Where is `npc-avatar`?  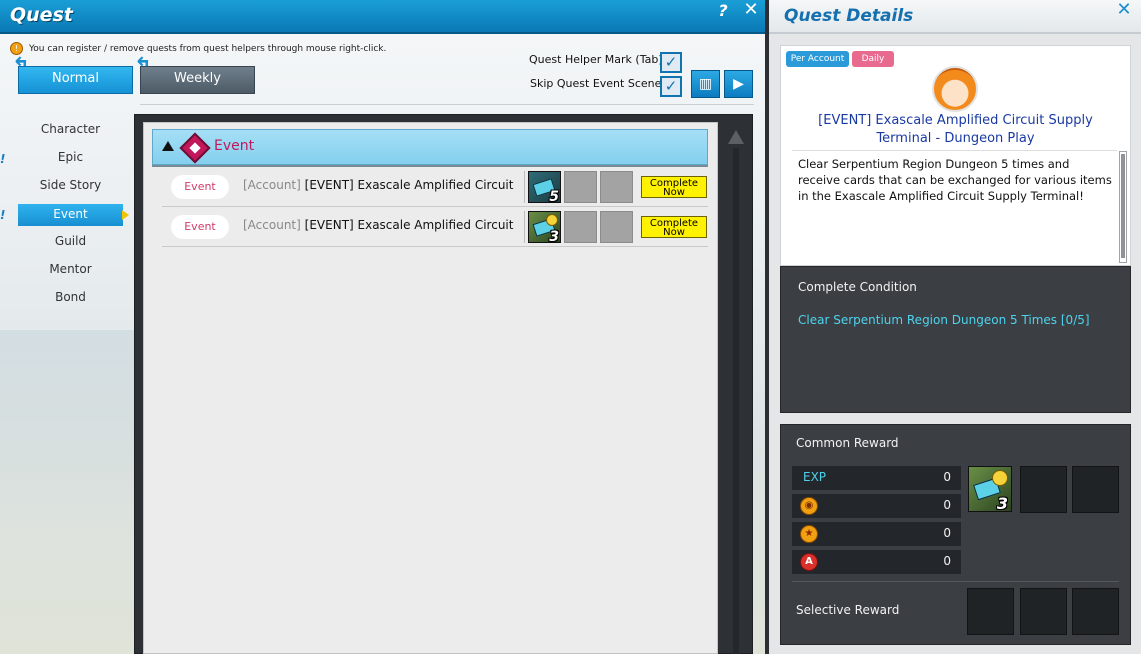
npc-avatar is located at coordinates (955, 89).